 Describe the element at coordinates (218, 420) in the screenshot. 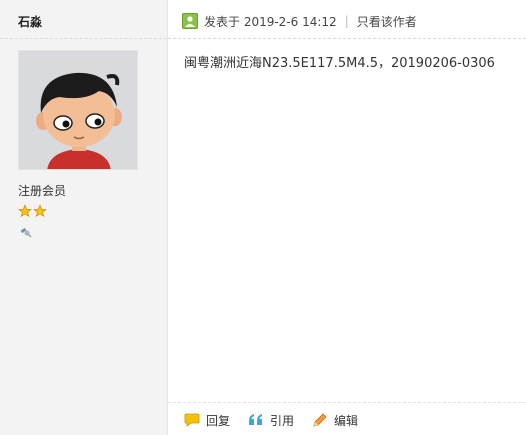

I see `reply-label: 回复` at that location.